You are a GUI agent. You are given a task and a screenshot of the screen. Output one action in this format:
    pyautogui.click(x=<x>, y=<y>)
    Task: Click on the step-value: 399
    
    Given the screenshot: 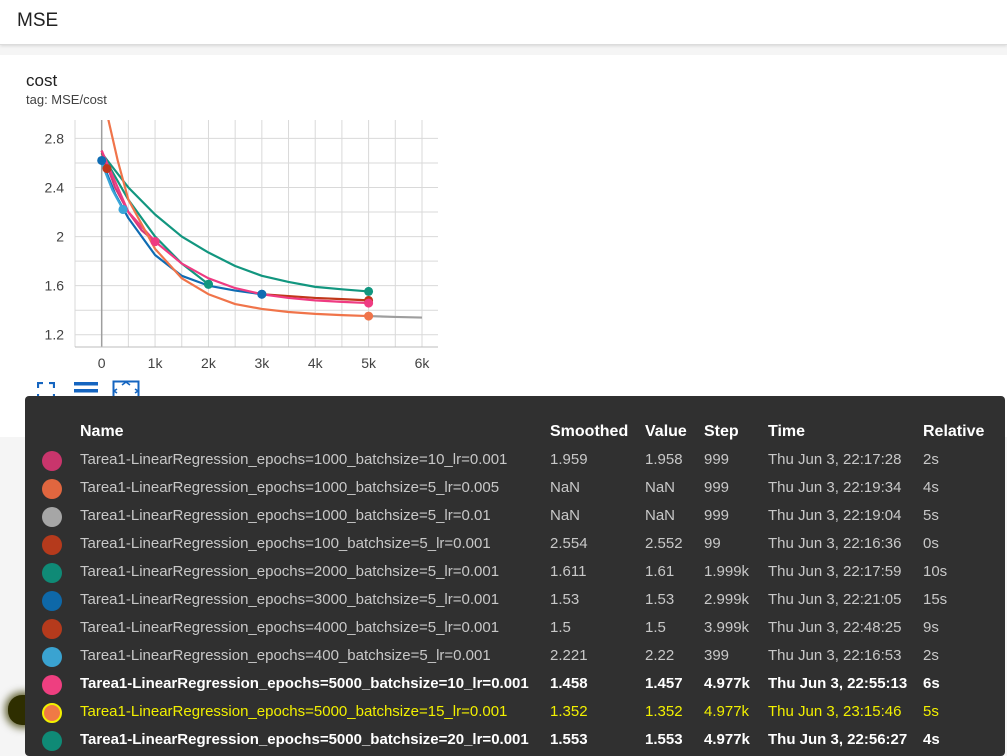 What is the action you would take?
    pyautogui.click(x=717, y=655)
    